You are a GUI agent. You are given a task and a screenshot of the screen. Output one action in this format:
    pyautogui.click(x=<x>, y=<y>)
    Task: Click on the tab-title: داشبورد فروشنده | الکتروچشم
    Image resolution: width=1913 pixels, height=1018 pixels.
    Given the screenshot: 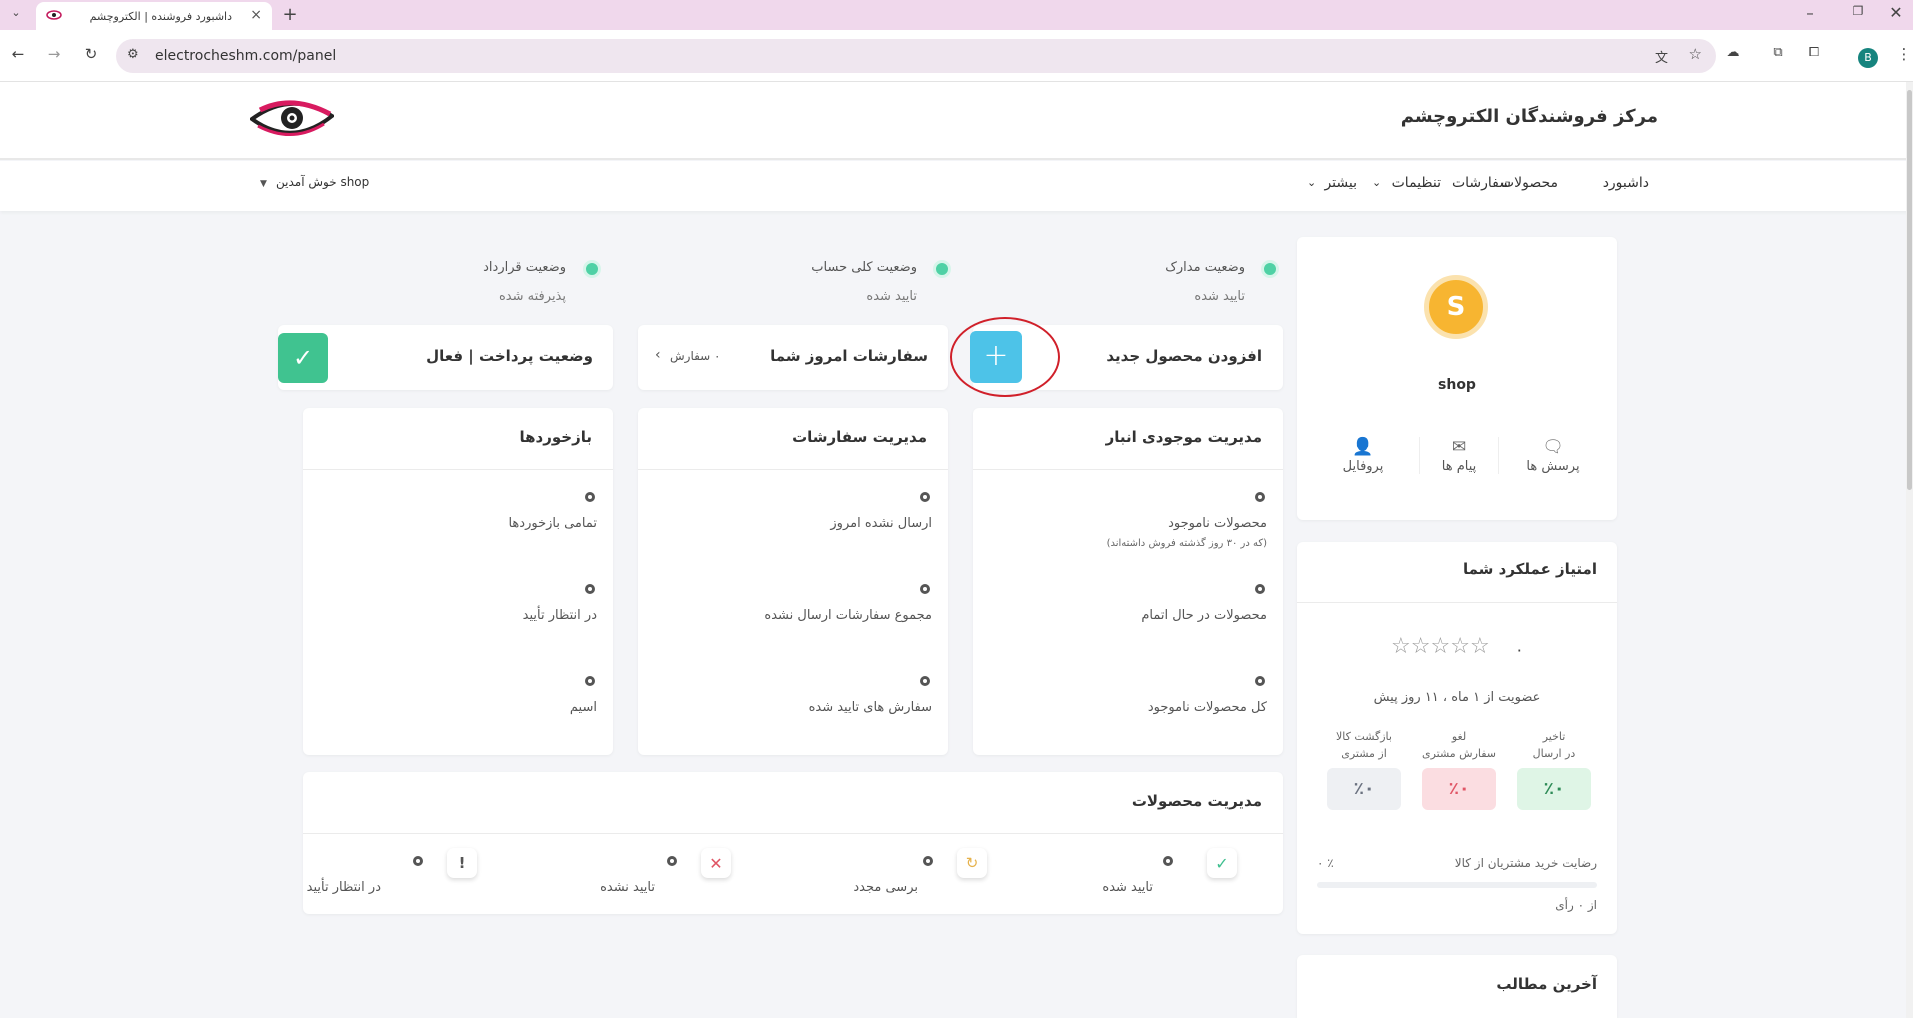 What is the action you would take?
    pyautogui.click(x=160, y=16)
    